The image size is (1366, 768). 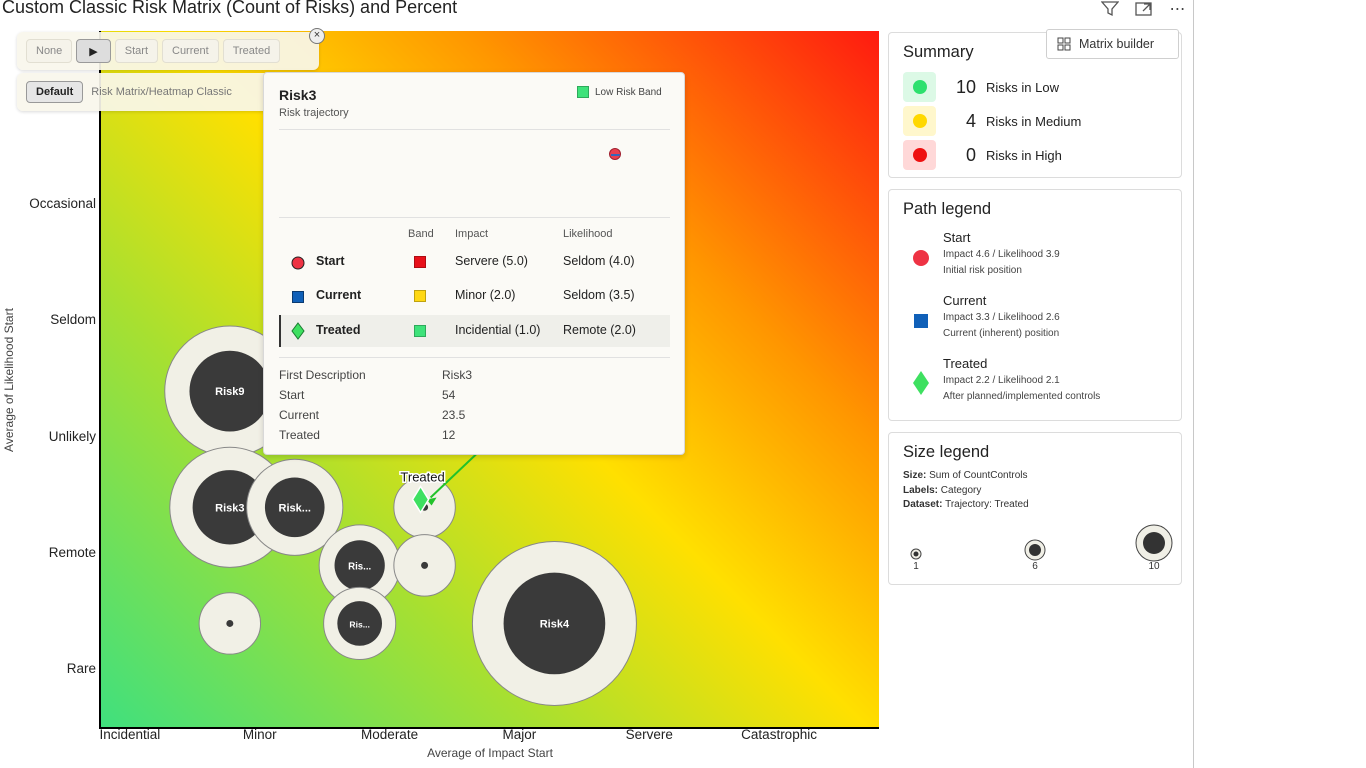 What do you see at coordinates (338, 330) in the screenshot?
I see `row-name: Treated` at bounding box center [338, 330].